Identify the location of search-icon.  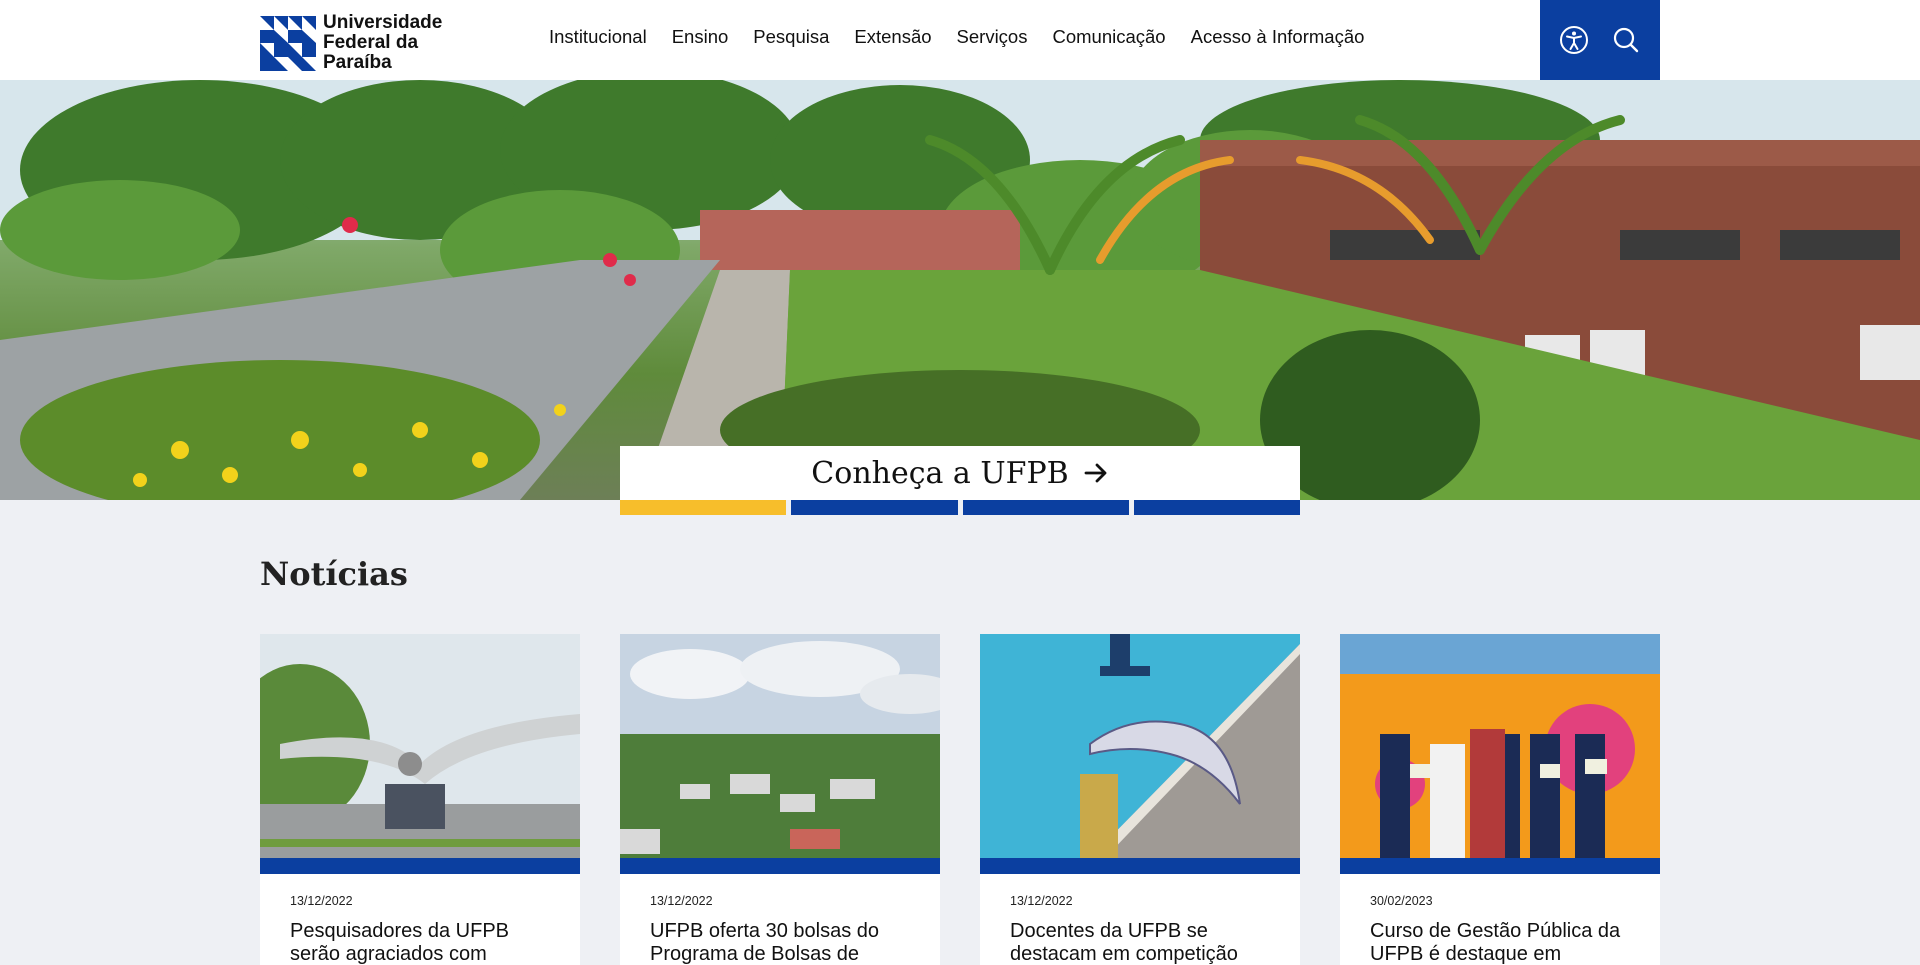
(1626, 40).